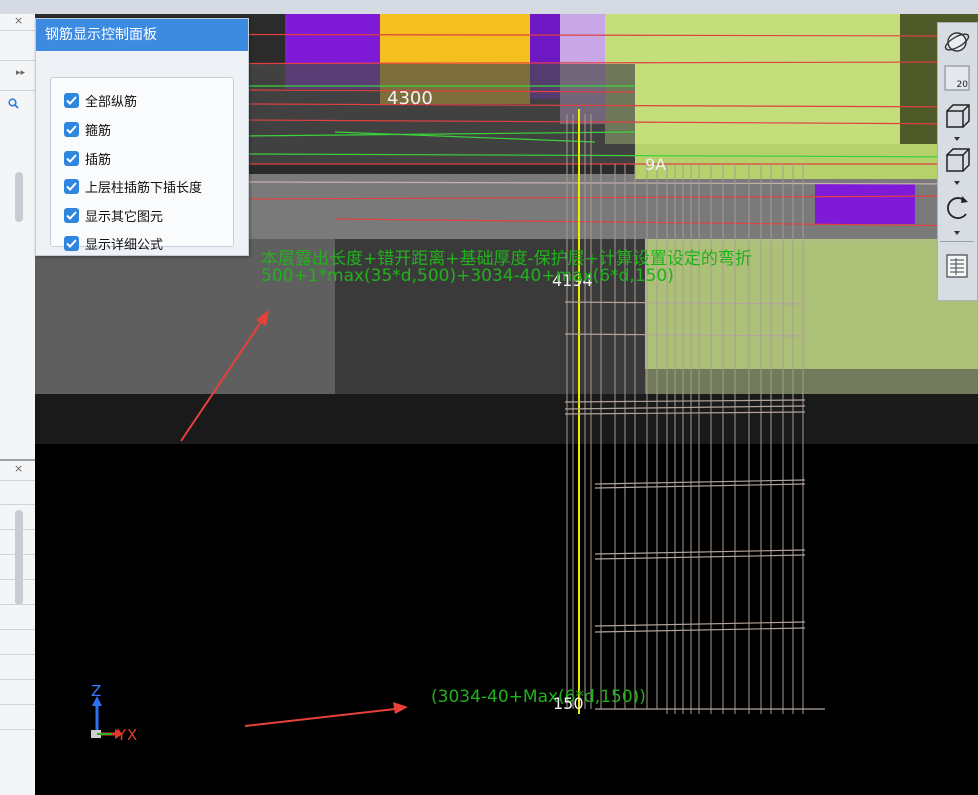 This screenshot has width=978, height=795. Describe the element at coordinates (117, 713) in the screenshot. I see `axis-gizmo: Z Y X` at that location.